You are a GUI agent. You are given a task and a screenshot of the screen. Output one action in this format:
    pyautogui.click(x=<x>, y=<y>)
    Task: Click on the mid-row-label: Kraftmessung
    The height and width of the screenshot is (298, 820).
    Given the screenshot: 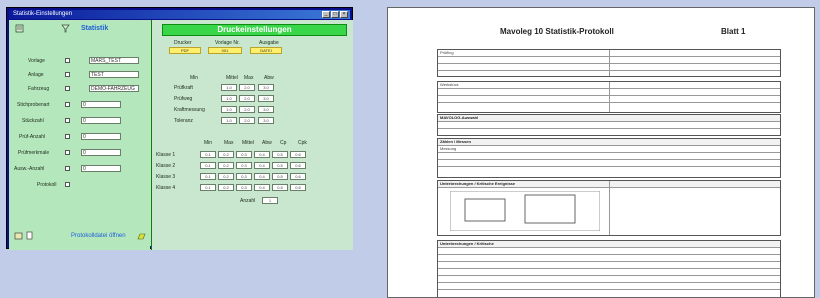 What is the action you would take?
    pyautogui.click(x=189, y=110)
    